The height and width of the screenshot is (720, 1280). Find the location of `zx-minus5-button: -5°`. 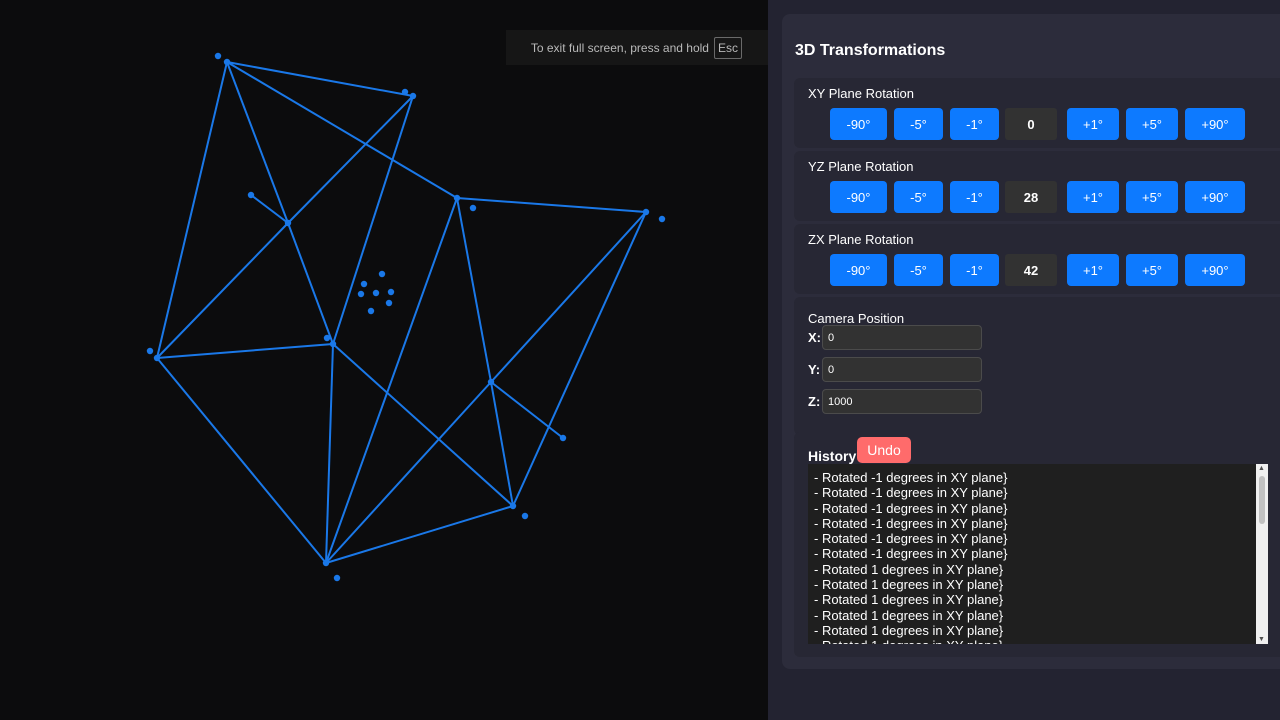

zx-minus5-button: -5° is located at coordinates (918, 270).